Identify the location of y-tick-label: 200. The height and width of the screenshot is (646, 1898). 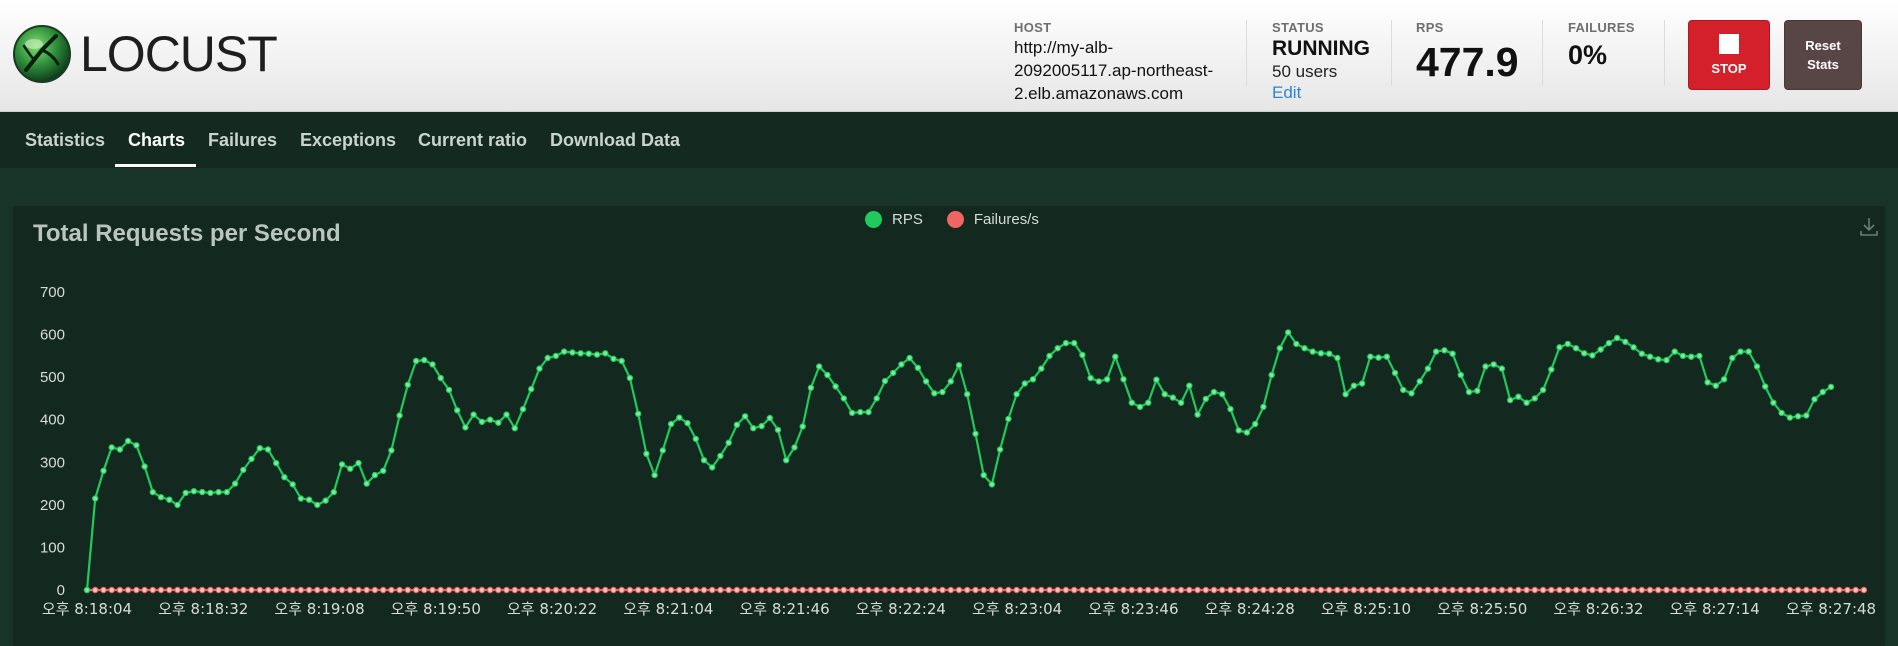
(52, 505).